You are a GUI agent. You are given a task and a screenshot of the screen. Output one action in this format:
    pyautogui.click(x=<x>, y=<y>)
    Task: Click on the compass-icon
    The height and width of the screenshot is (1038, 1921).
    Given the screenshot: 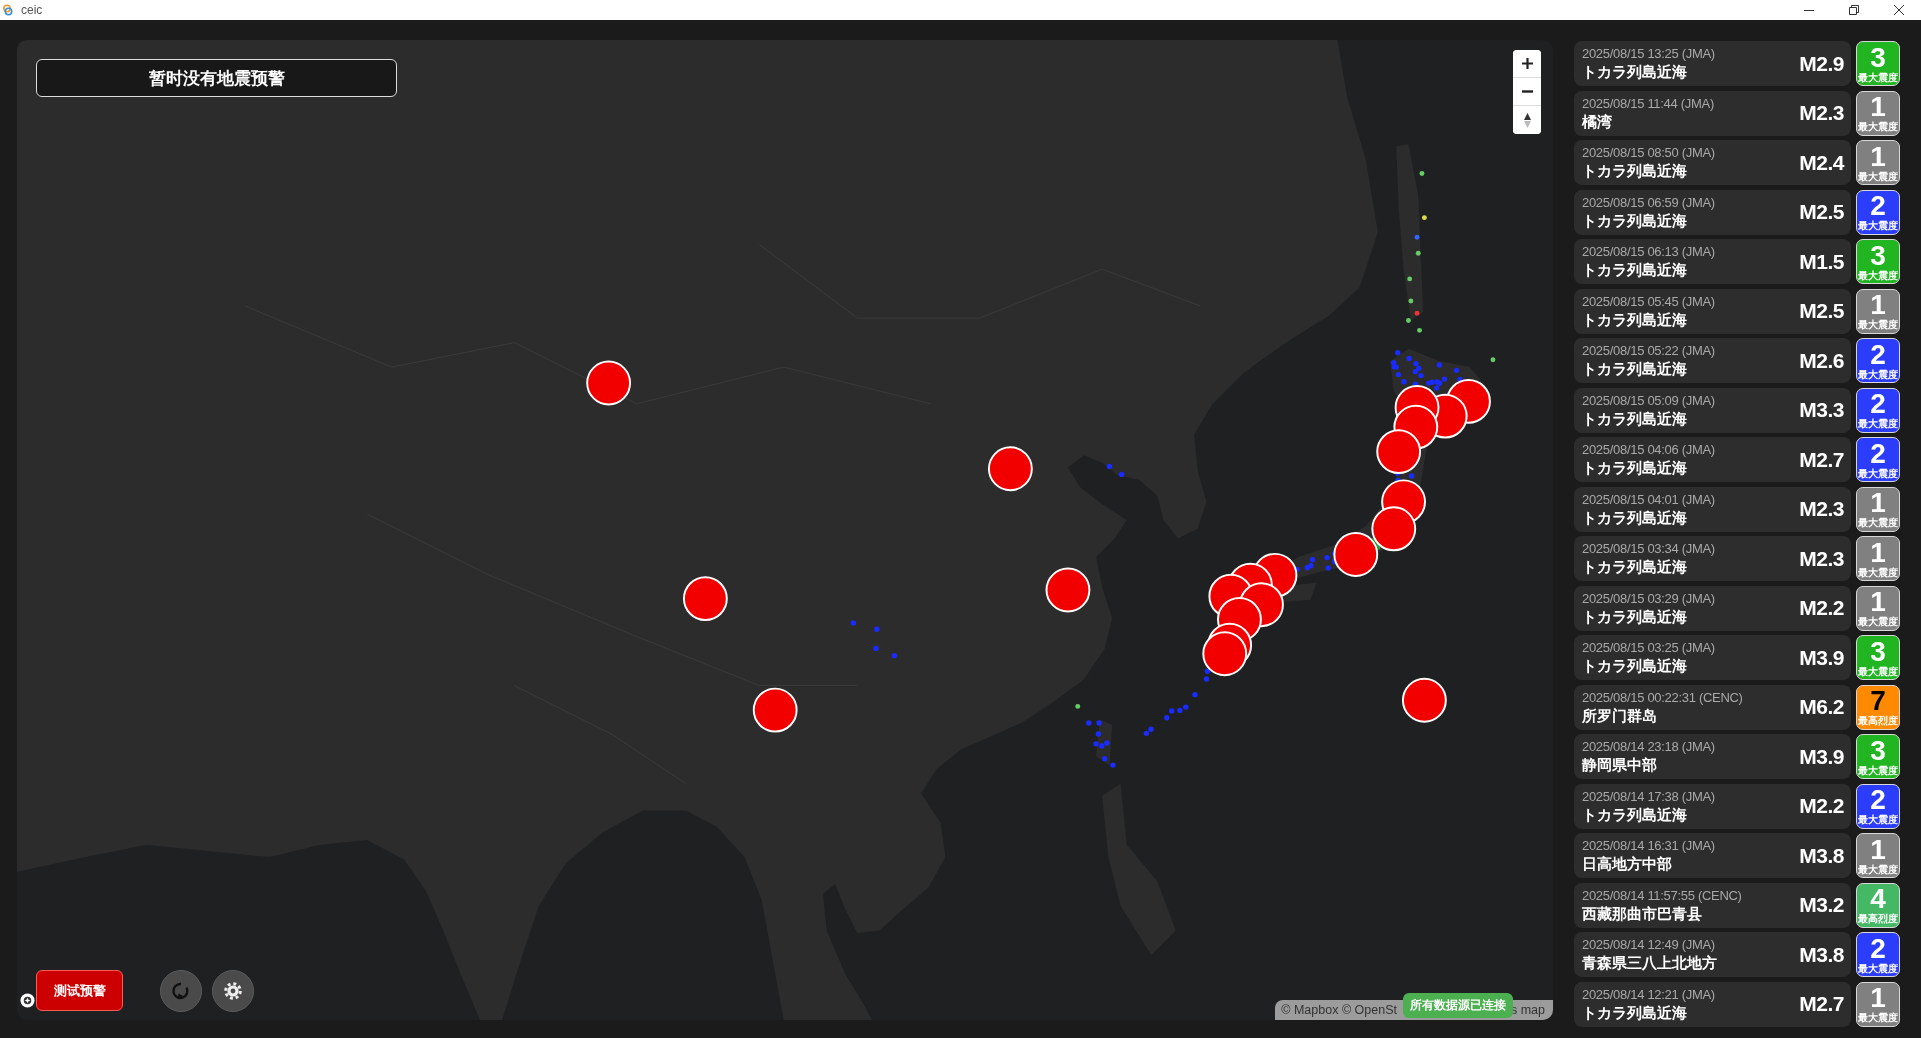 What is the action you would take?
    pyautogui.click(x=1527, y=120)
    